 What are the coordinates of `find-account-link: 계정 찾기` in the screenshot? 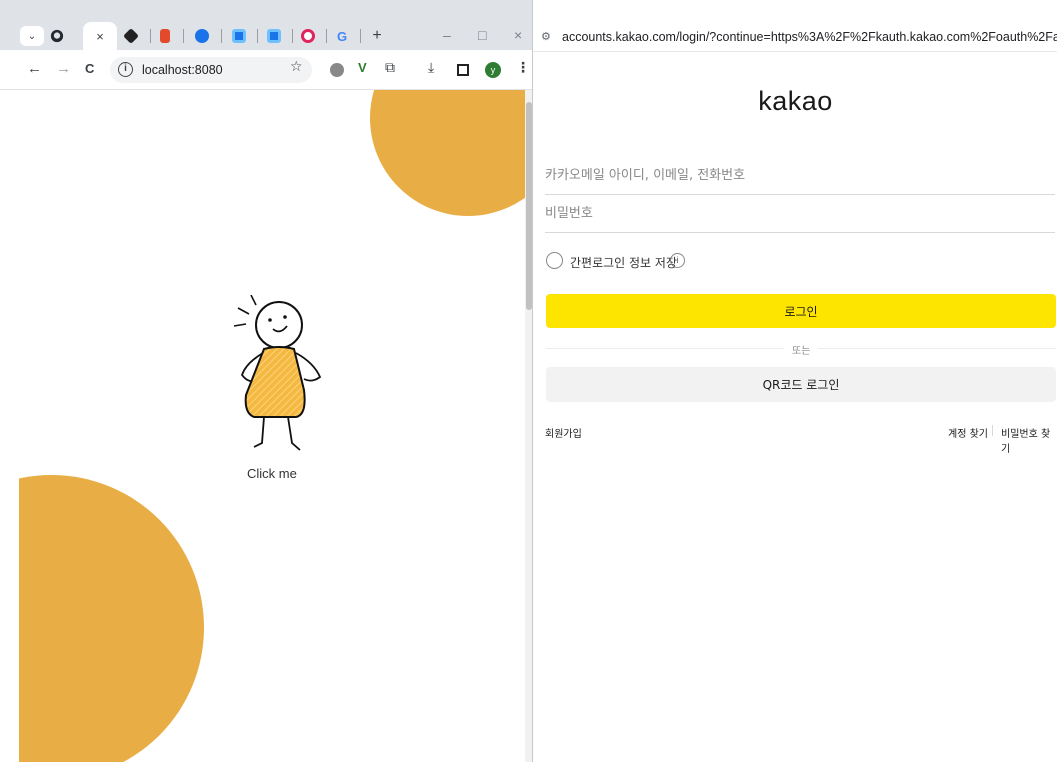 It's located at (968, 432).